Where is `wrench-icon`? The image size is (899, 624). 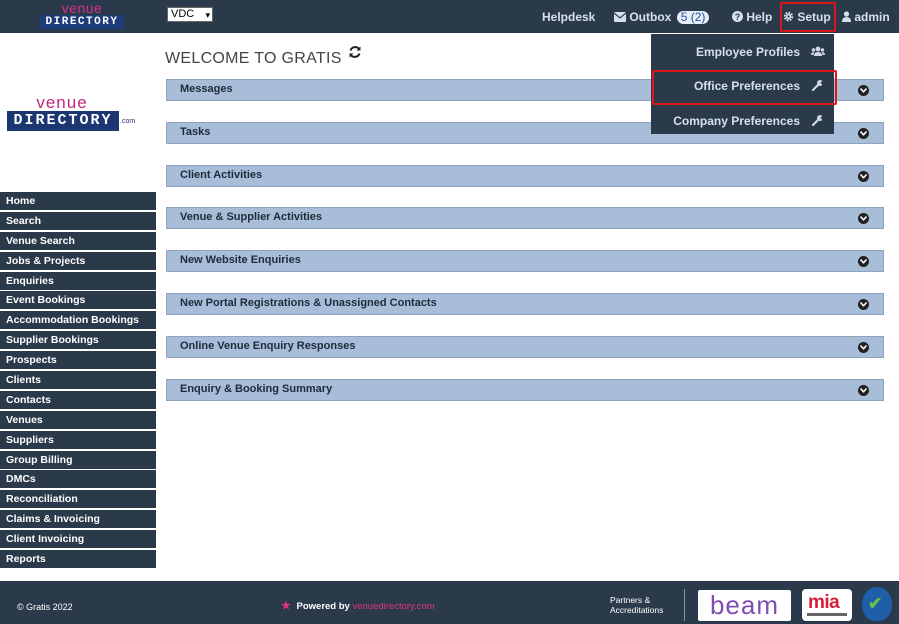 wrench-icon is located at coordinates (818, 121).